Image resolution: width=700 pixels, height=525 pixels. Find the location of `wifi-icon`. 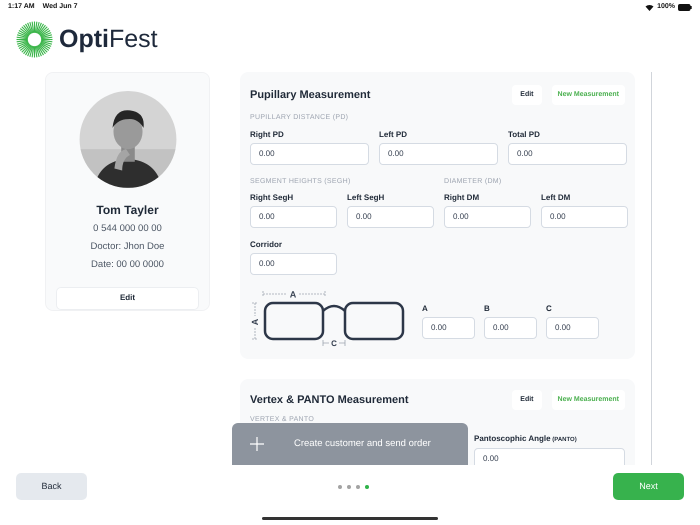

wifi-icon is located at coordinates (649, 7).